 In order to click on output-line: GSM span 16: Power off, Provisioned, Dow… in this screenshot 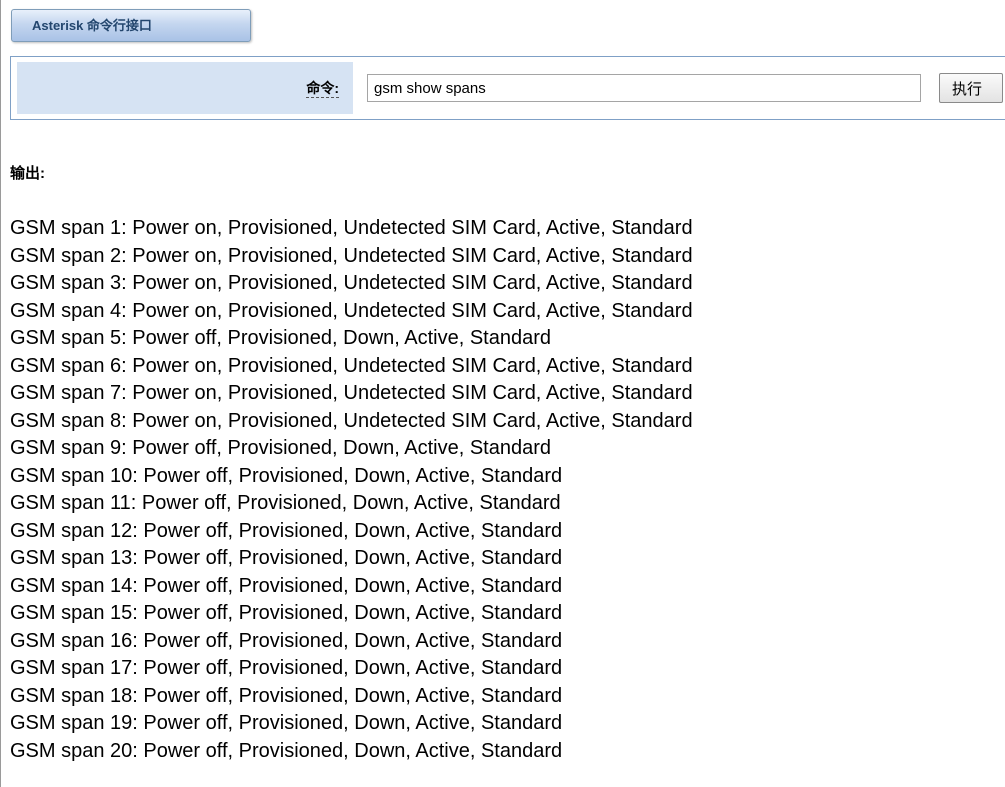, I will do `click(286, 640)`.